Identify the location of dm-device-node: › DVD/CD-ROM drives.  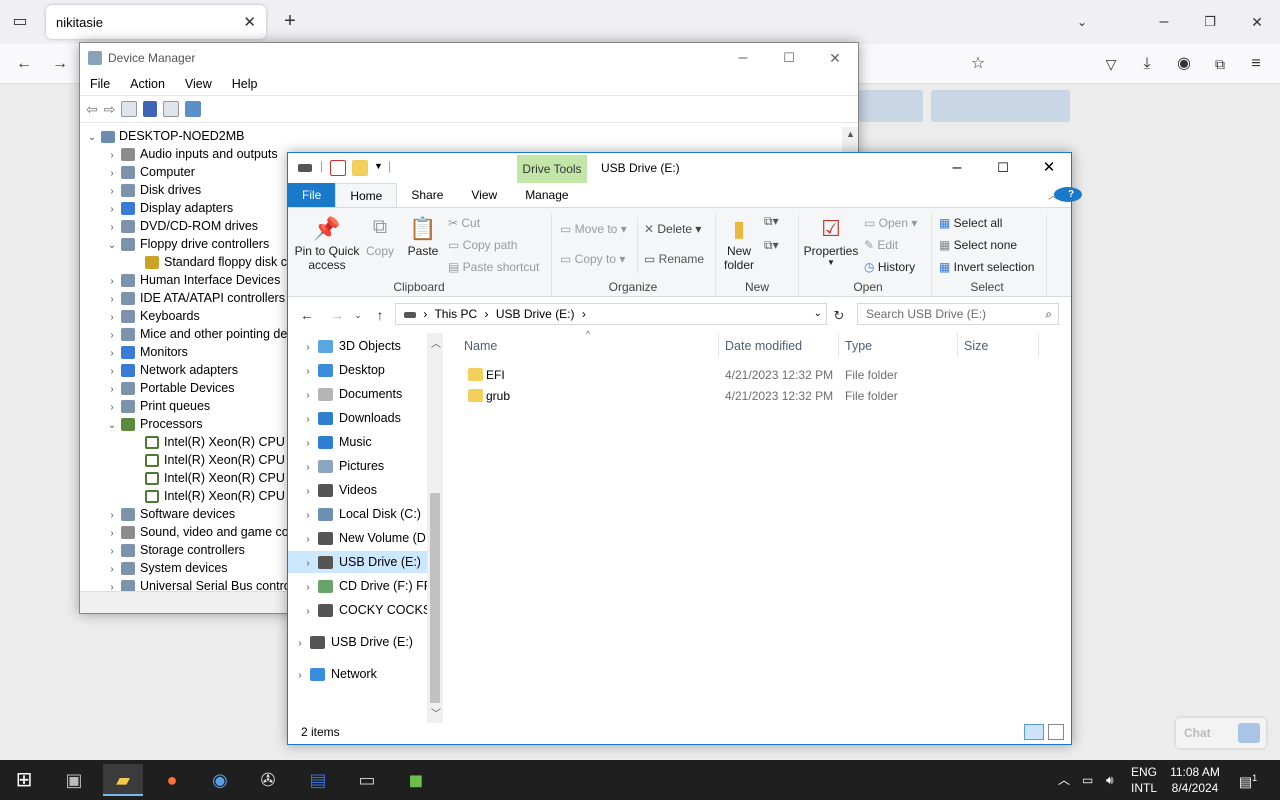
(182, 226).